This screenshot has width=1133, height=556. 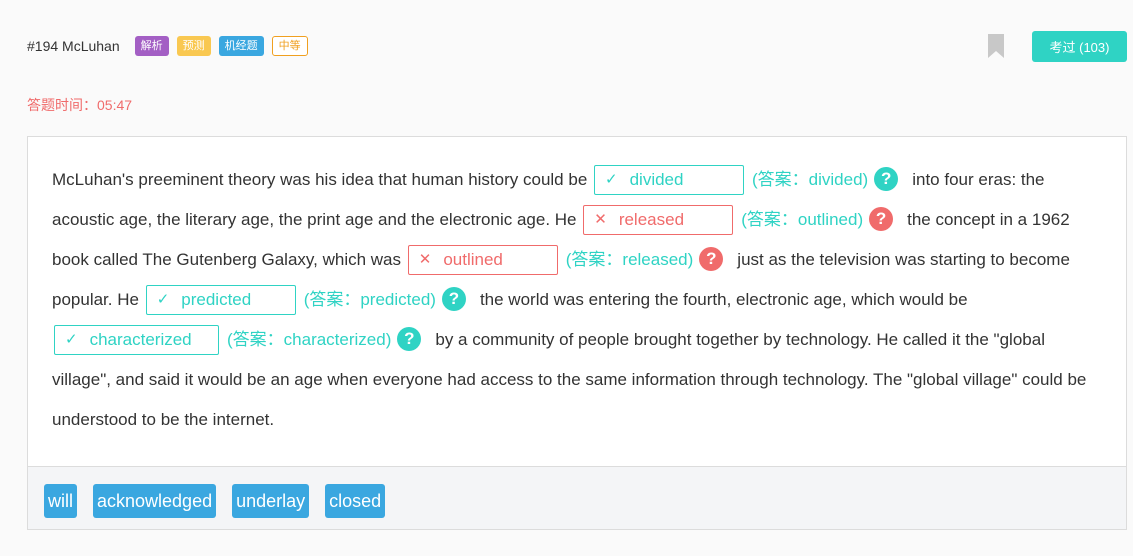 What do you see at coordinates (151, 46) in the screenshot?
I see `tag-explanation: 解析` at bounding box center [151, 46].